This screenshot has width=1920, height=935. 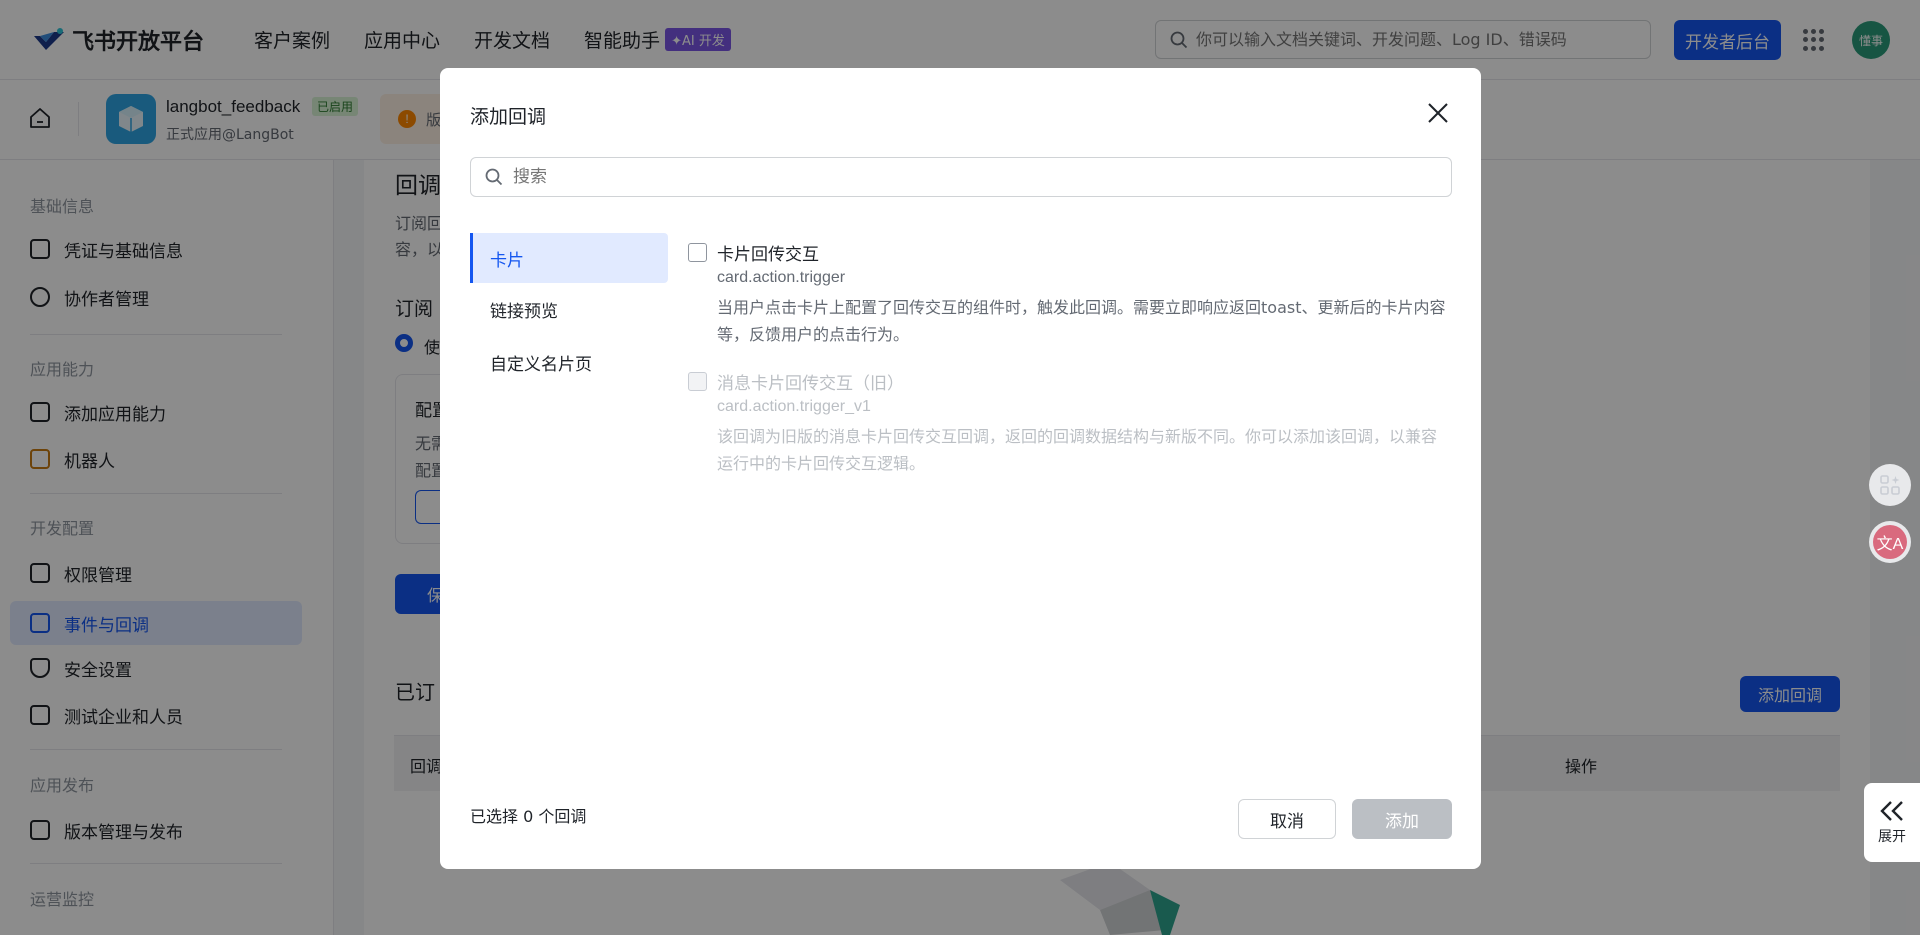 I want to click on dialog-title: 添加回调, so click(x=508, y=115).